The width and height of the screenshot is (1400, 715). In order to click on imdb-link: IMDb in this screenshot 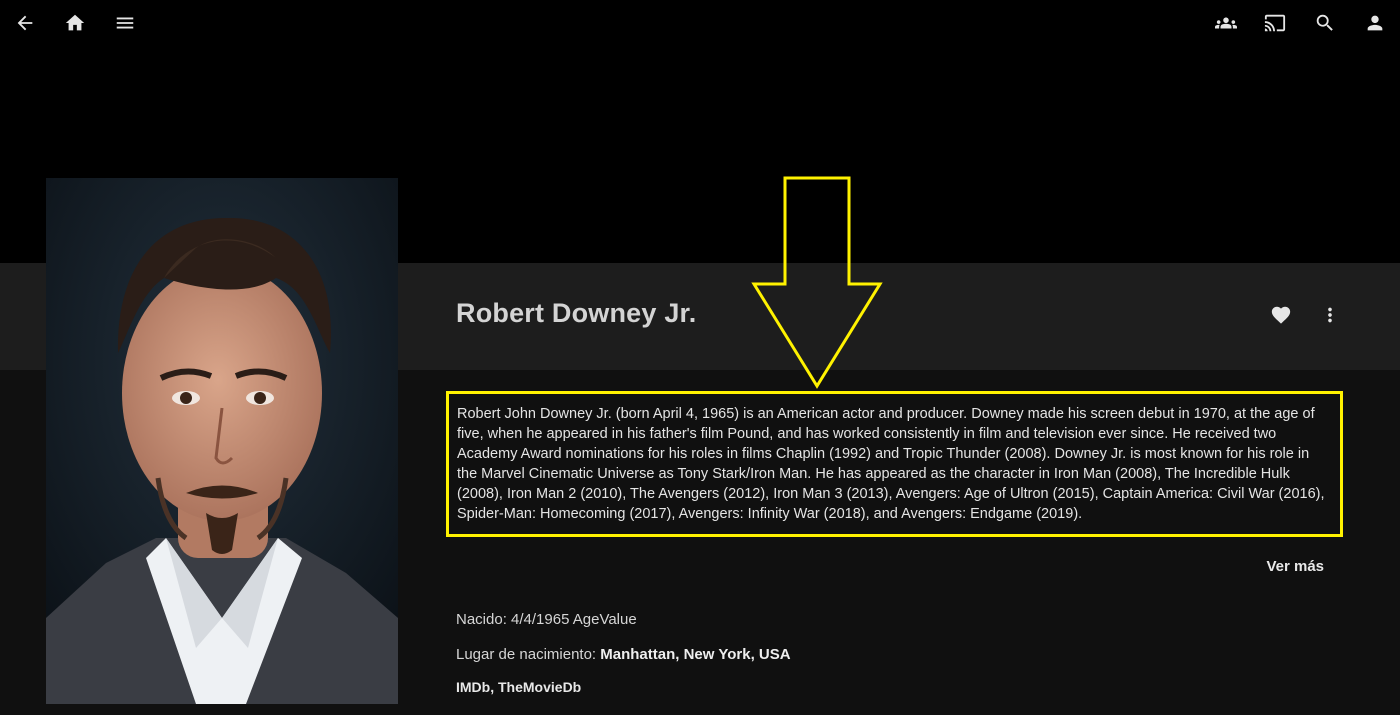, I will do `click(473, 687)`.